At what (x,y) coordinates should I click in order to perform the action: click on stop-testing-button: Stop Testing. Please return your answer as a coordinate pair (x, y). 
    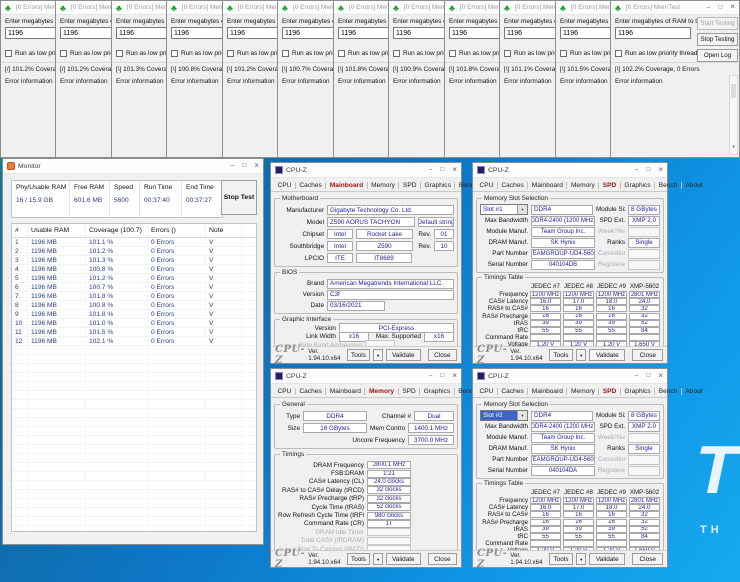
    Looking at the image, I should click on (717, 39).